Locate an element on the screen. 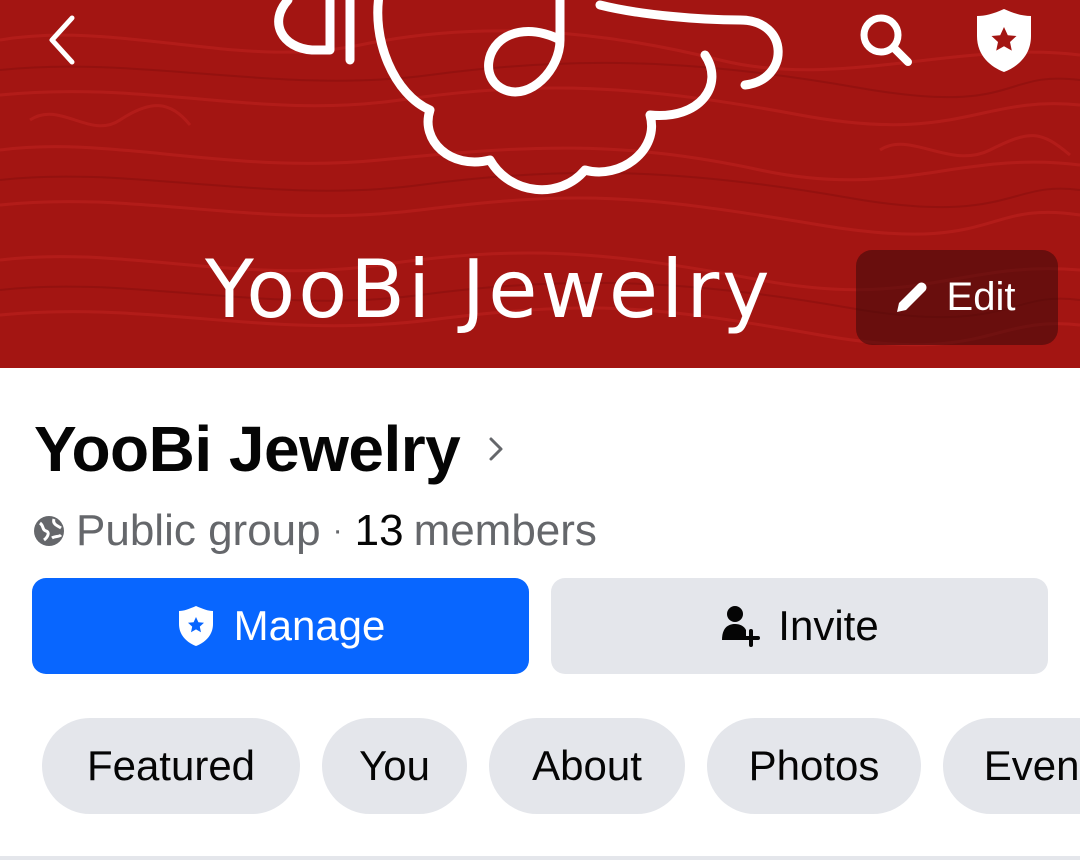 This screenshot has height=860, width=1080. invite-button: Invite is located at coordinates (799, 626).